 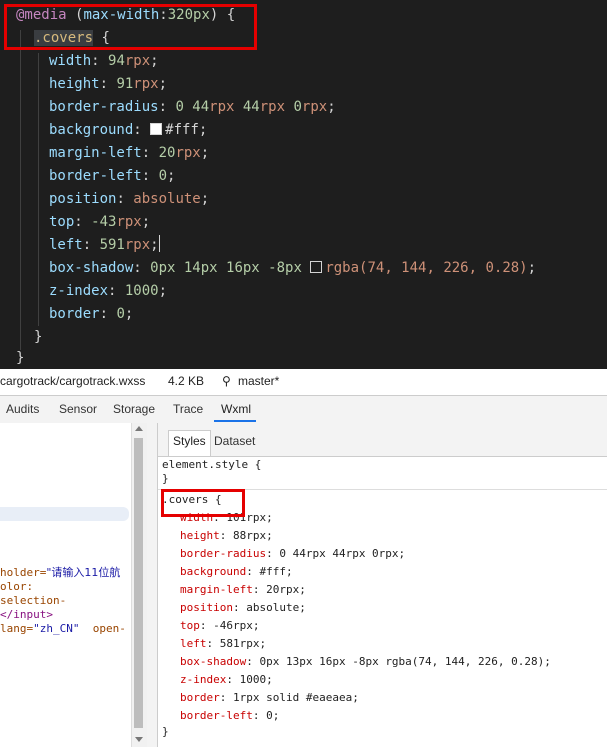 What do you see at coordinates (269, 698) in the screenshot?
I see `style-declaration: border: 1rpx solid #eaeaea;` at bounding box center [269, 698].